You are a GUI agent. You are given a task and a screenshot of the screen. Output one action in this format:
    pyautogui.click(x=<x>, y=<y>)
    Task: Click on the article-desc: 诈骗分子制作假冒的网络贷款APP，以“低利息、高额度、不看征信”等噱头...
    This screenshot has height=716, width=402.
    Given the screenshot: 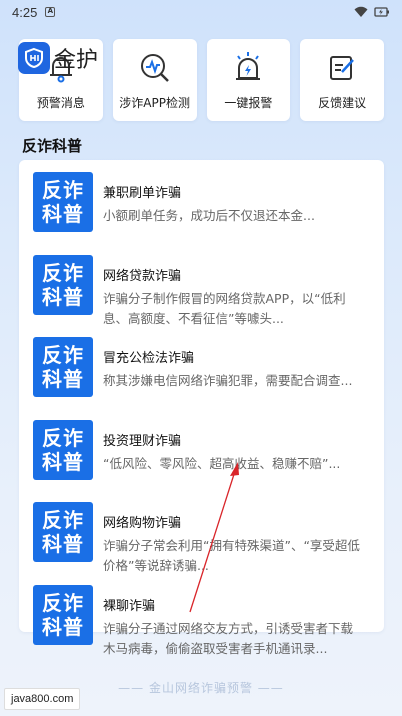 What is the action you would take?
    pyautogui.click(x=224, y=308)
    